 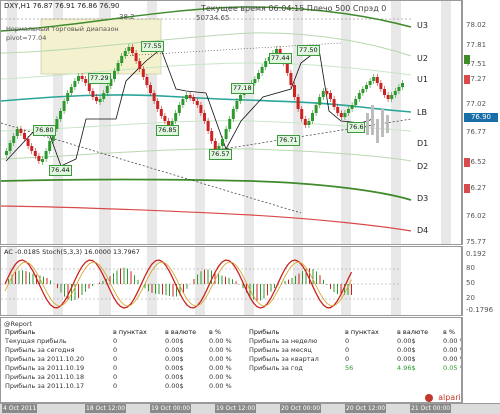 What do you see at coordinates (45, 359) in the screenshot?
I see `report-left-cell: Прибыль за 2011.10.20` at bounding box center [45, 359].